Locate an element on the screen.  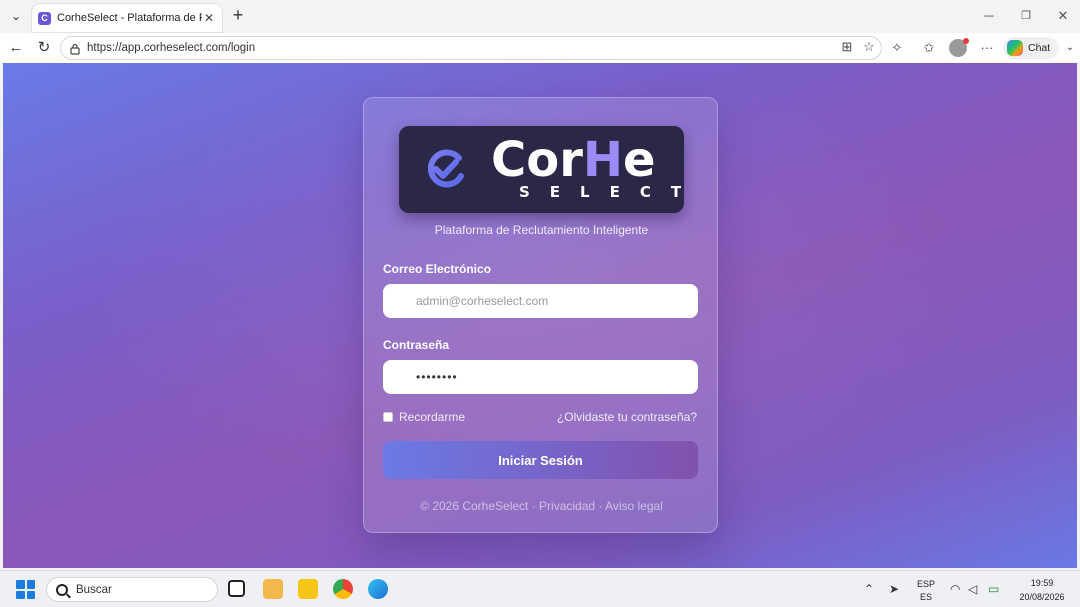
search-label: Buscar is located at coordinates (94, 589).